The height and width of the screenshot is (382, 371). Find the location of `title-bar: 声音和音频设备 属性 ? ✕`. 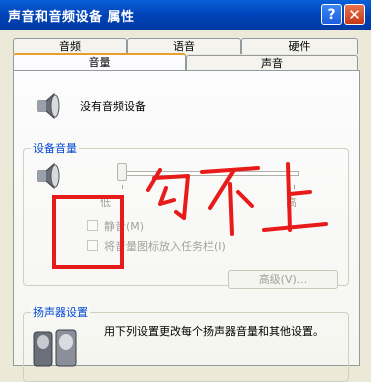

title-bar: 声音和音频设备 属性 ? ✕ is located at coordinates (185, 15).